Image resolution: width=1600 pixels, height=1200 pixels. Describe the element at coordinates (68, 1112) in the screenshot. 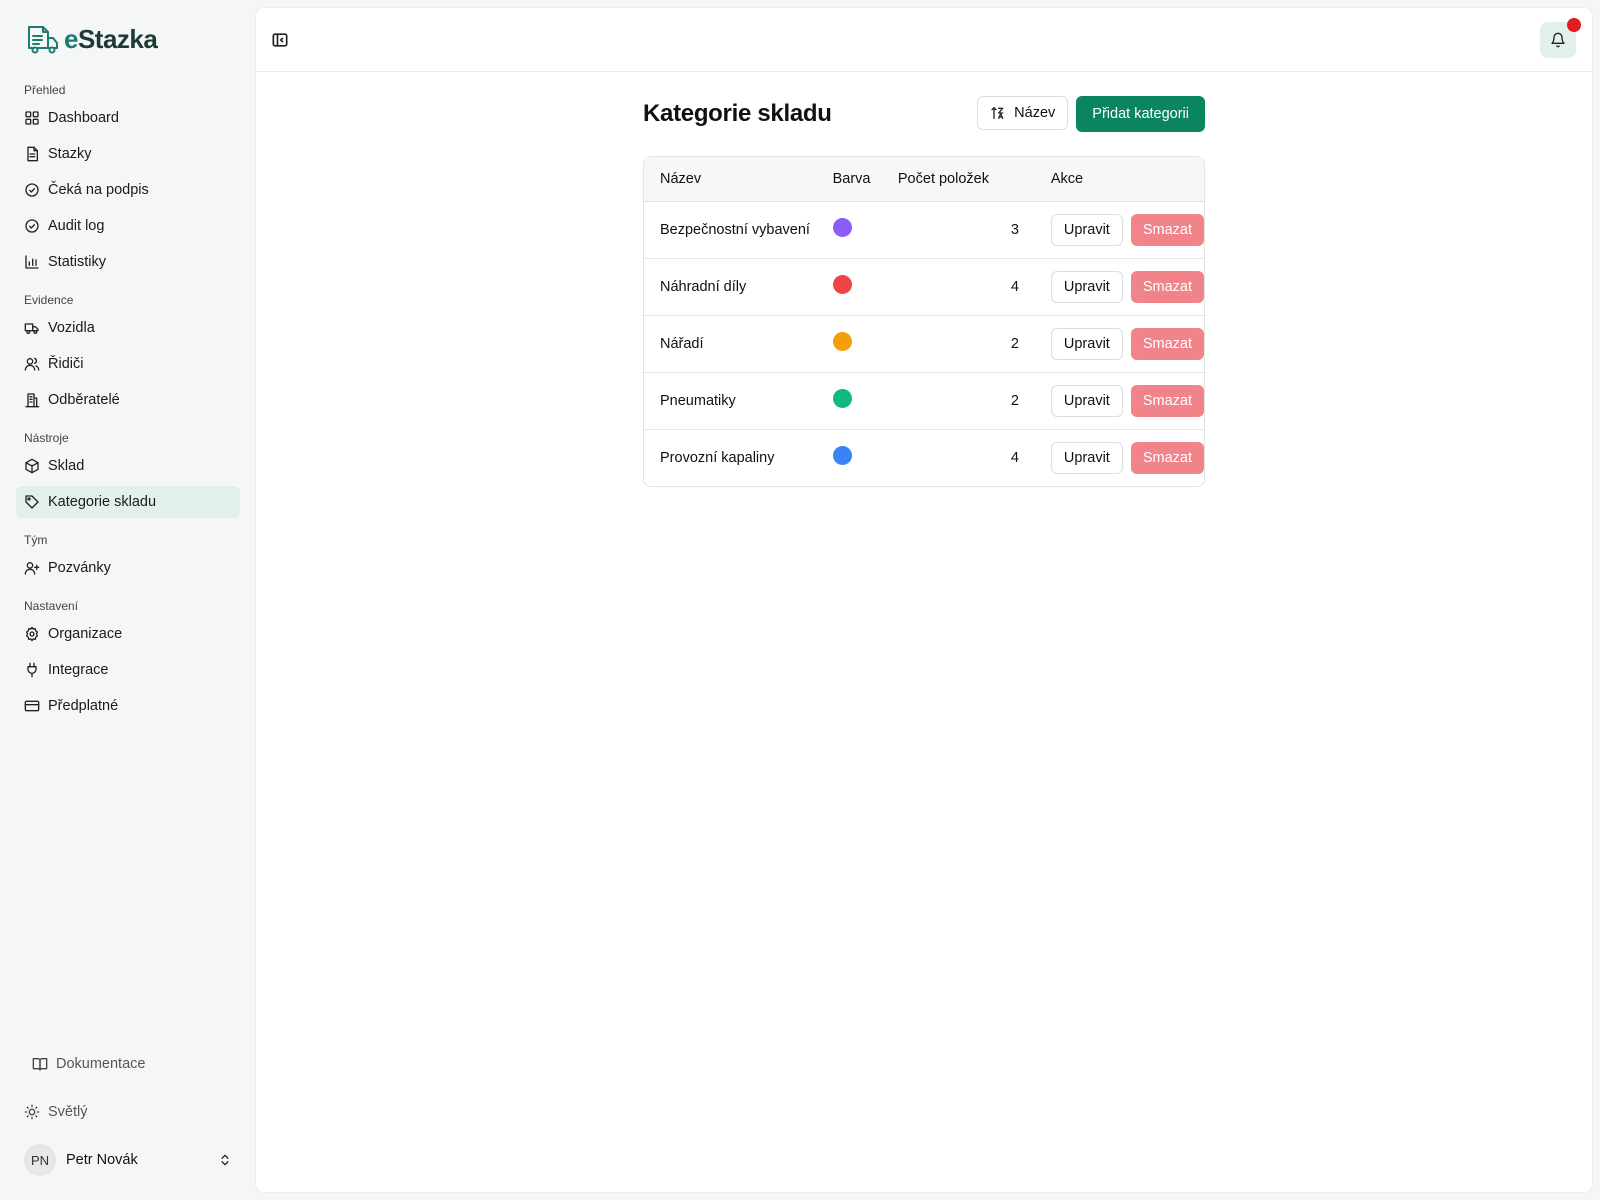

I see `theme-label: Světlý` at that location.